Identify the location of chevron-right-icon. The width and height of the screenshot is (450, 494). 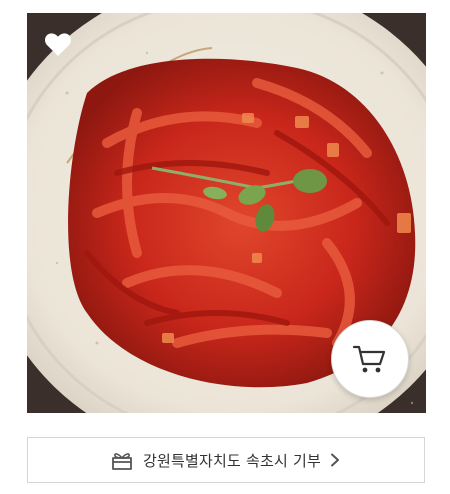
(336, 460).